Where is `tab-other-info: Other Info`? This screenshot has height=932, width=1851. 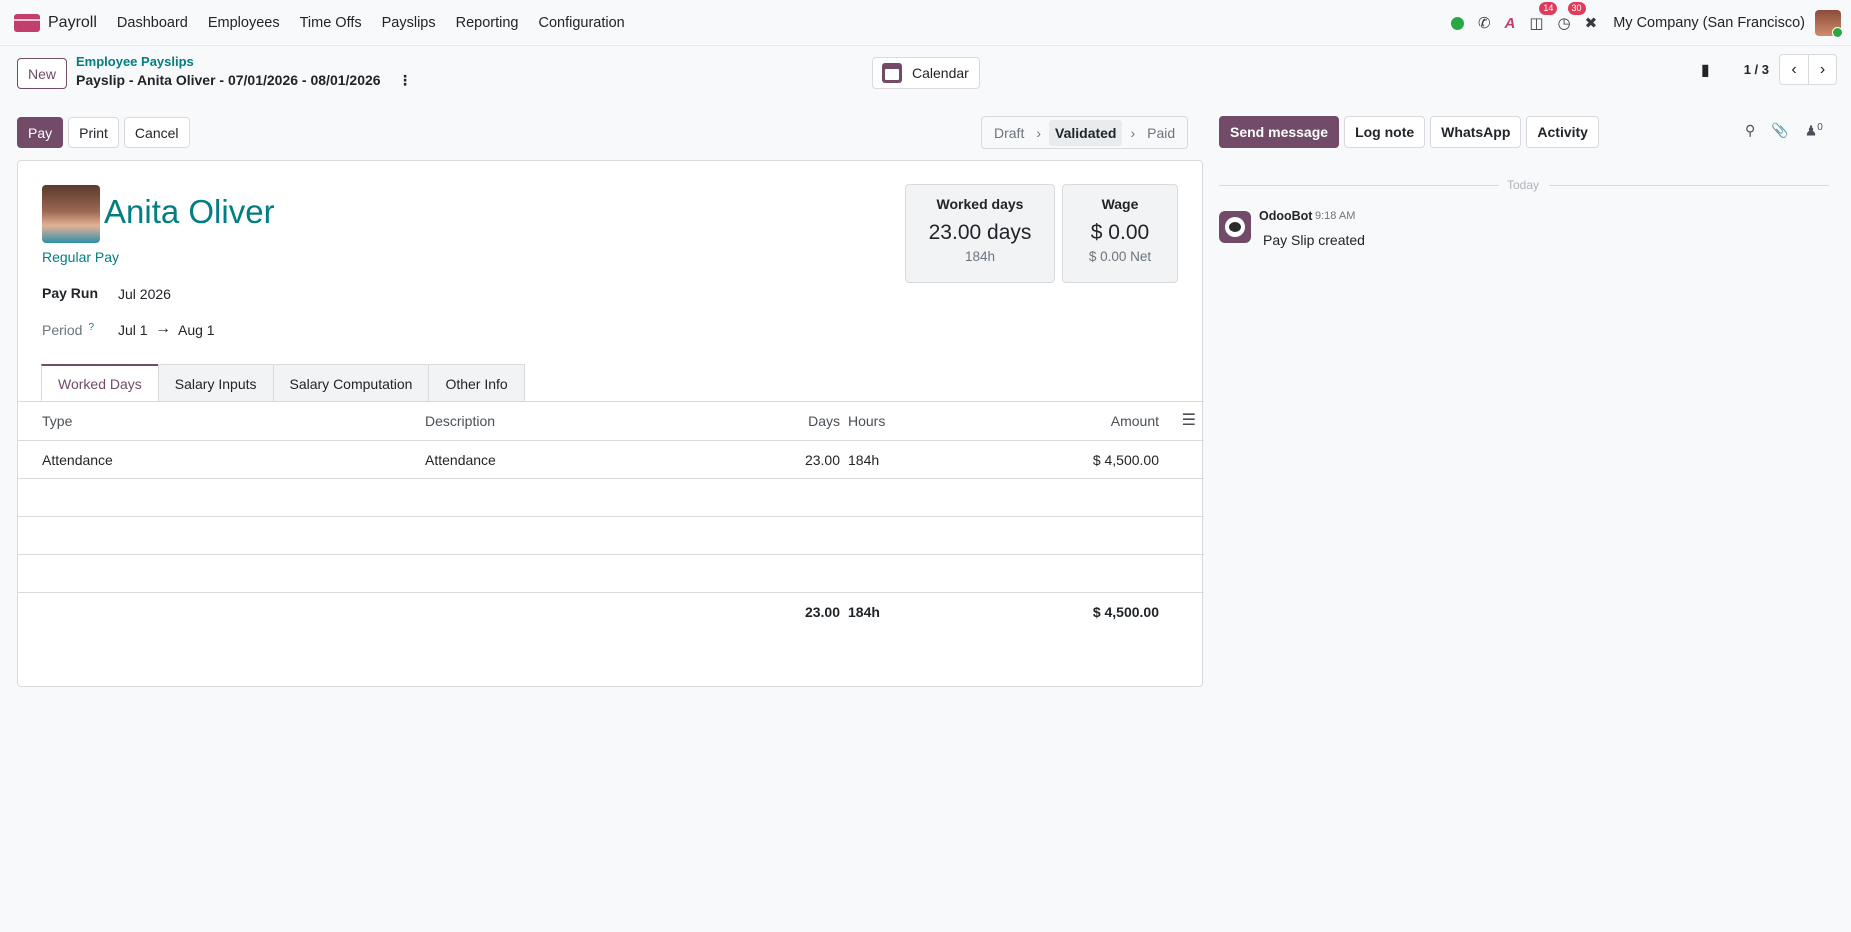 tab-other-info: Other Info is located at coordinates (476, 383).